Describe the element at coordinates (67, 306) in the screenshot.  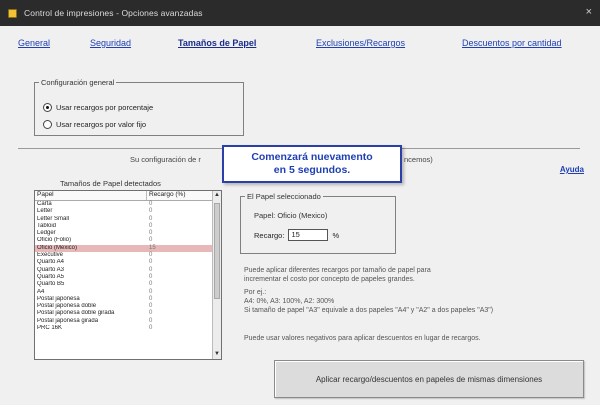
I see `paper-name-cell: Postal japonesa doble` at that location.